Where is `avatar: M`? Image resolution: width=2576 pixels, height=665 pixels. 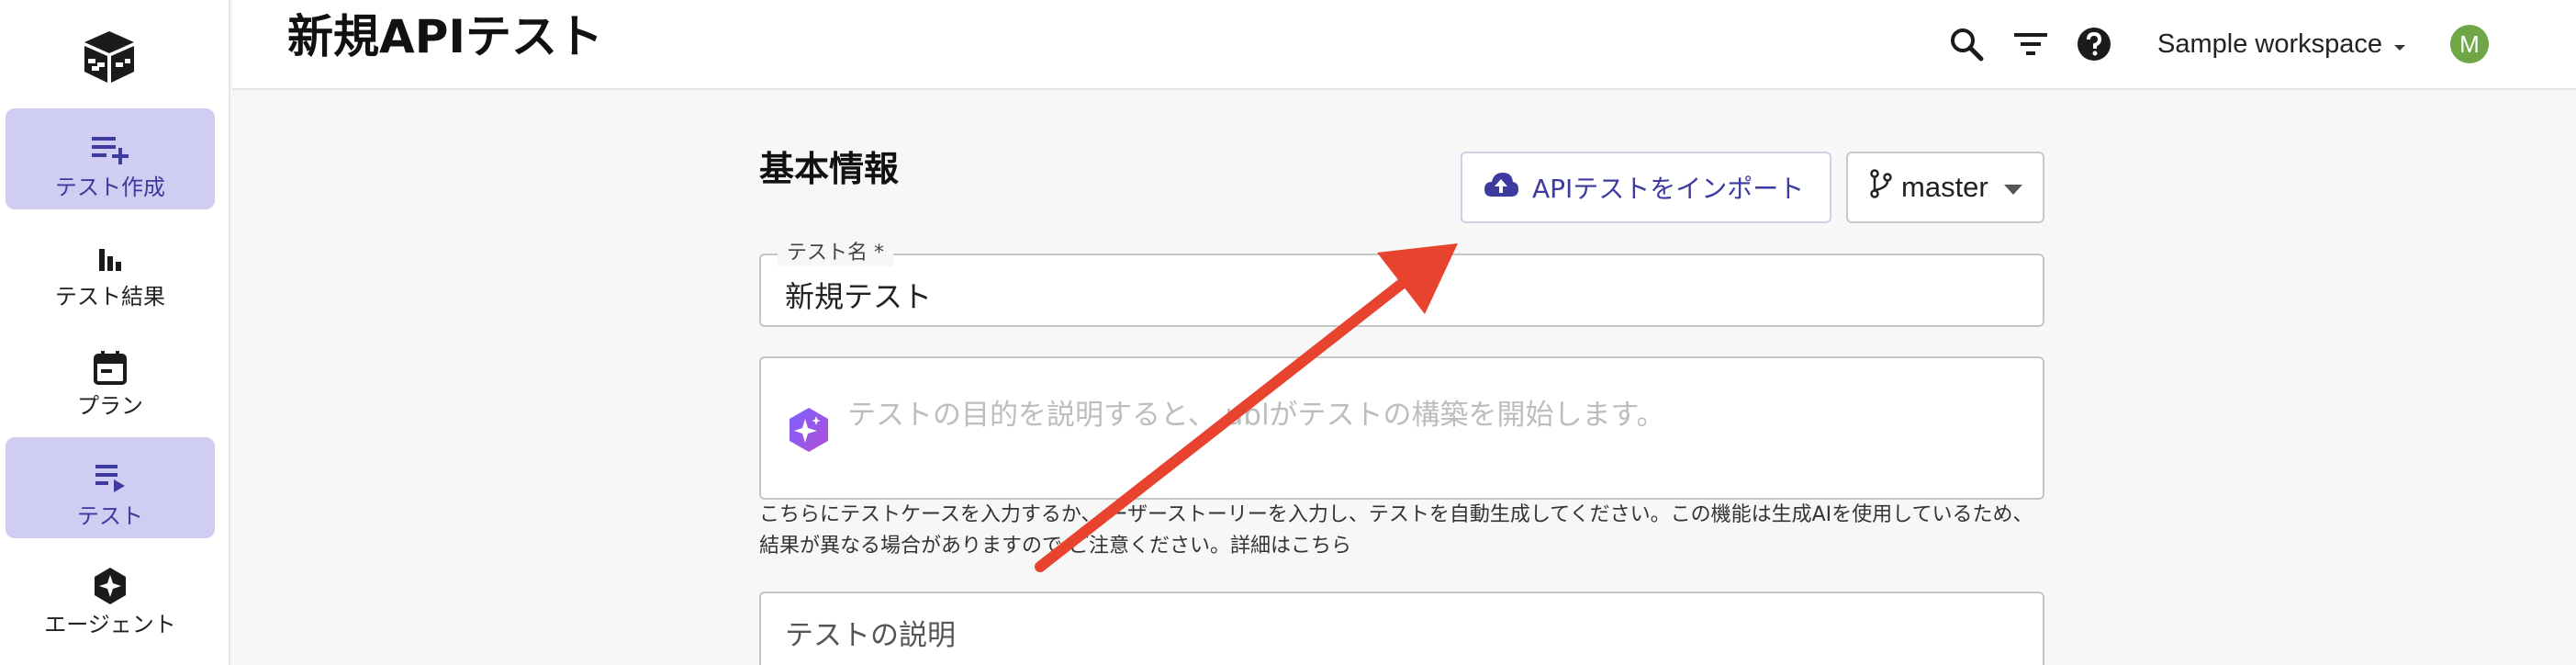 avatar: M is located at coordinates (2469, 44).